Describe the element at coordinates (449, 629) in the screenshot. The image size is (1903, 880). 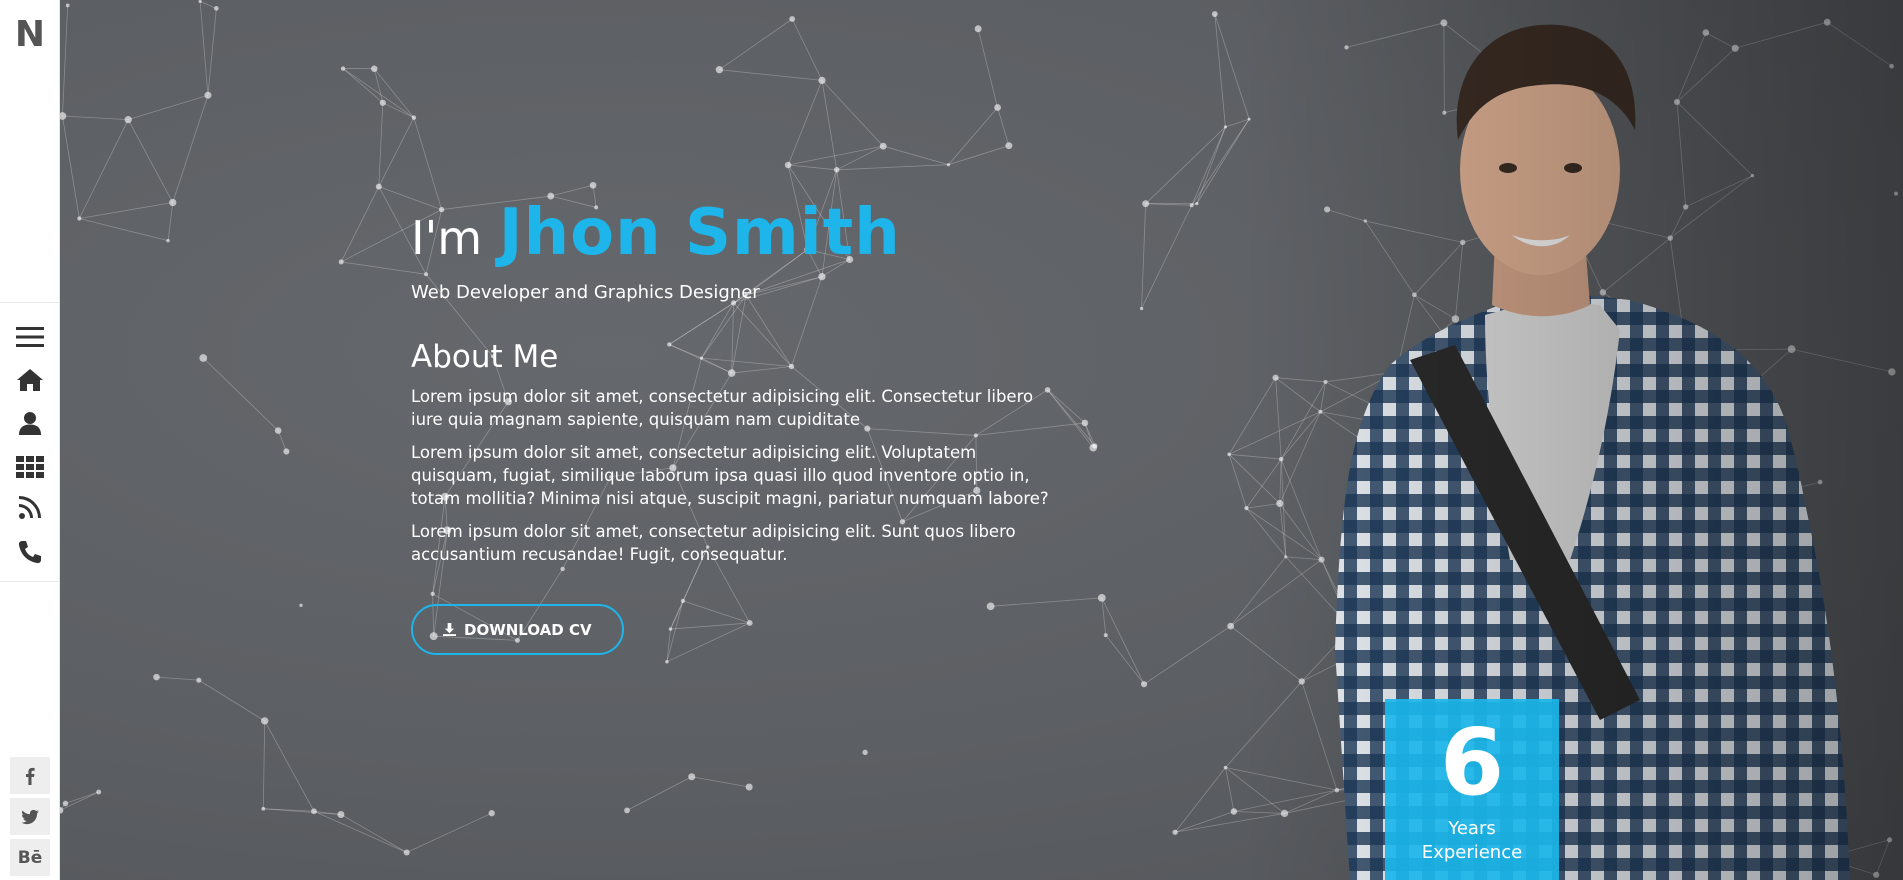
I see `download-icon` at that location.